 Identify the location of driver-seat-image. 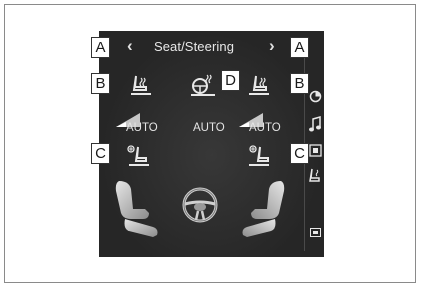
(136, 209).